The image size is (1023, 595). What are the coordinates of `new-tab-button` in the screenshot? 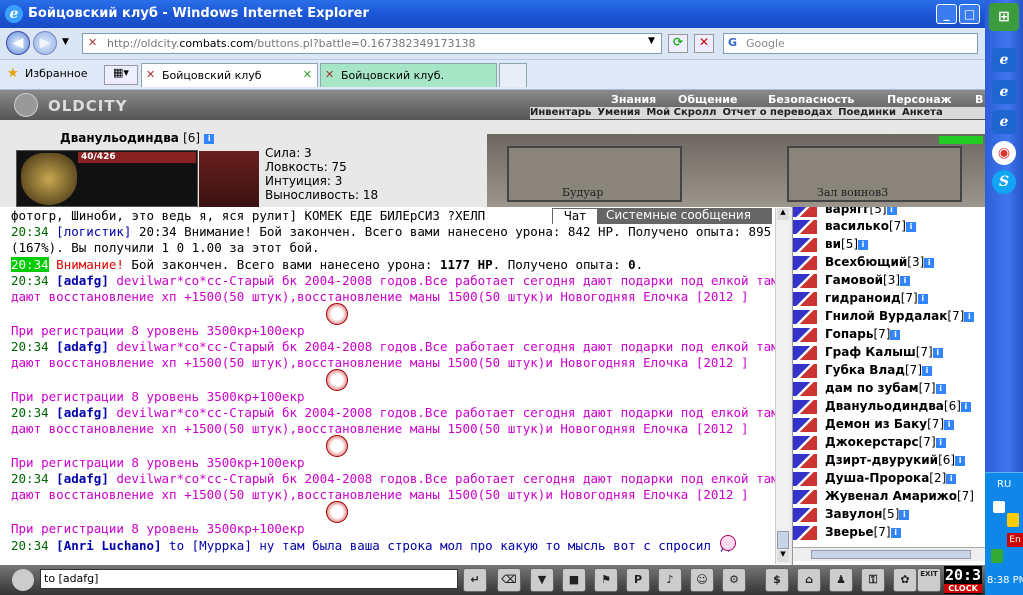 It's located at (513, 75).